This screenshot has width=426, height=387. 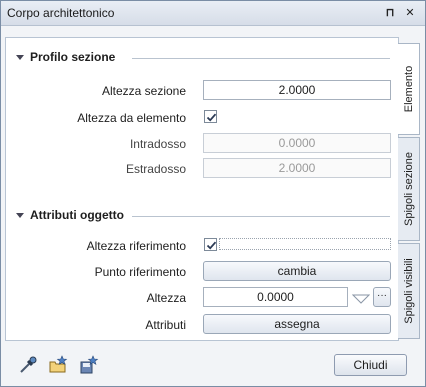 What do you see at coordinates (370, 365) in the screenshot?
I see `chiudi-button: Chiudi` at bounding box center [370, 365].